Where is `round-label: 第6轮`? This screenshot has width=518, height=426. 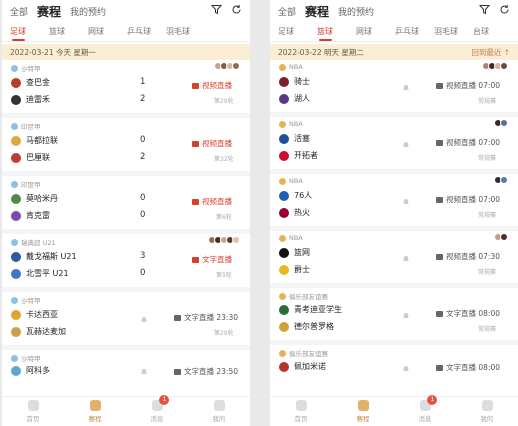
round-label: 第6轮 is located at coordinates (224, 217).